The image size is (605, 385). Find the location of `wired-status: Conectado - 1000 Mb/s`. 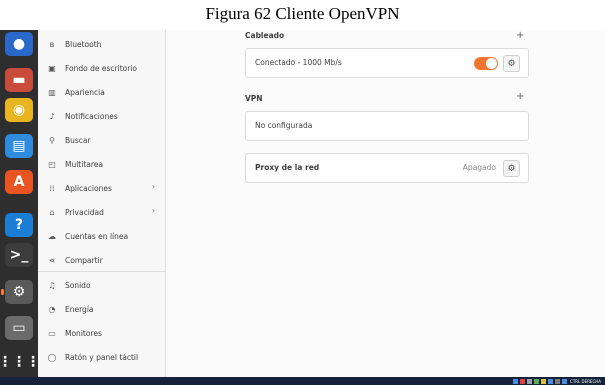

wired-status: Conectado - 1000 Mb/s is located at coordinates (298, 62).